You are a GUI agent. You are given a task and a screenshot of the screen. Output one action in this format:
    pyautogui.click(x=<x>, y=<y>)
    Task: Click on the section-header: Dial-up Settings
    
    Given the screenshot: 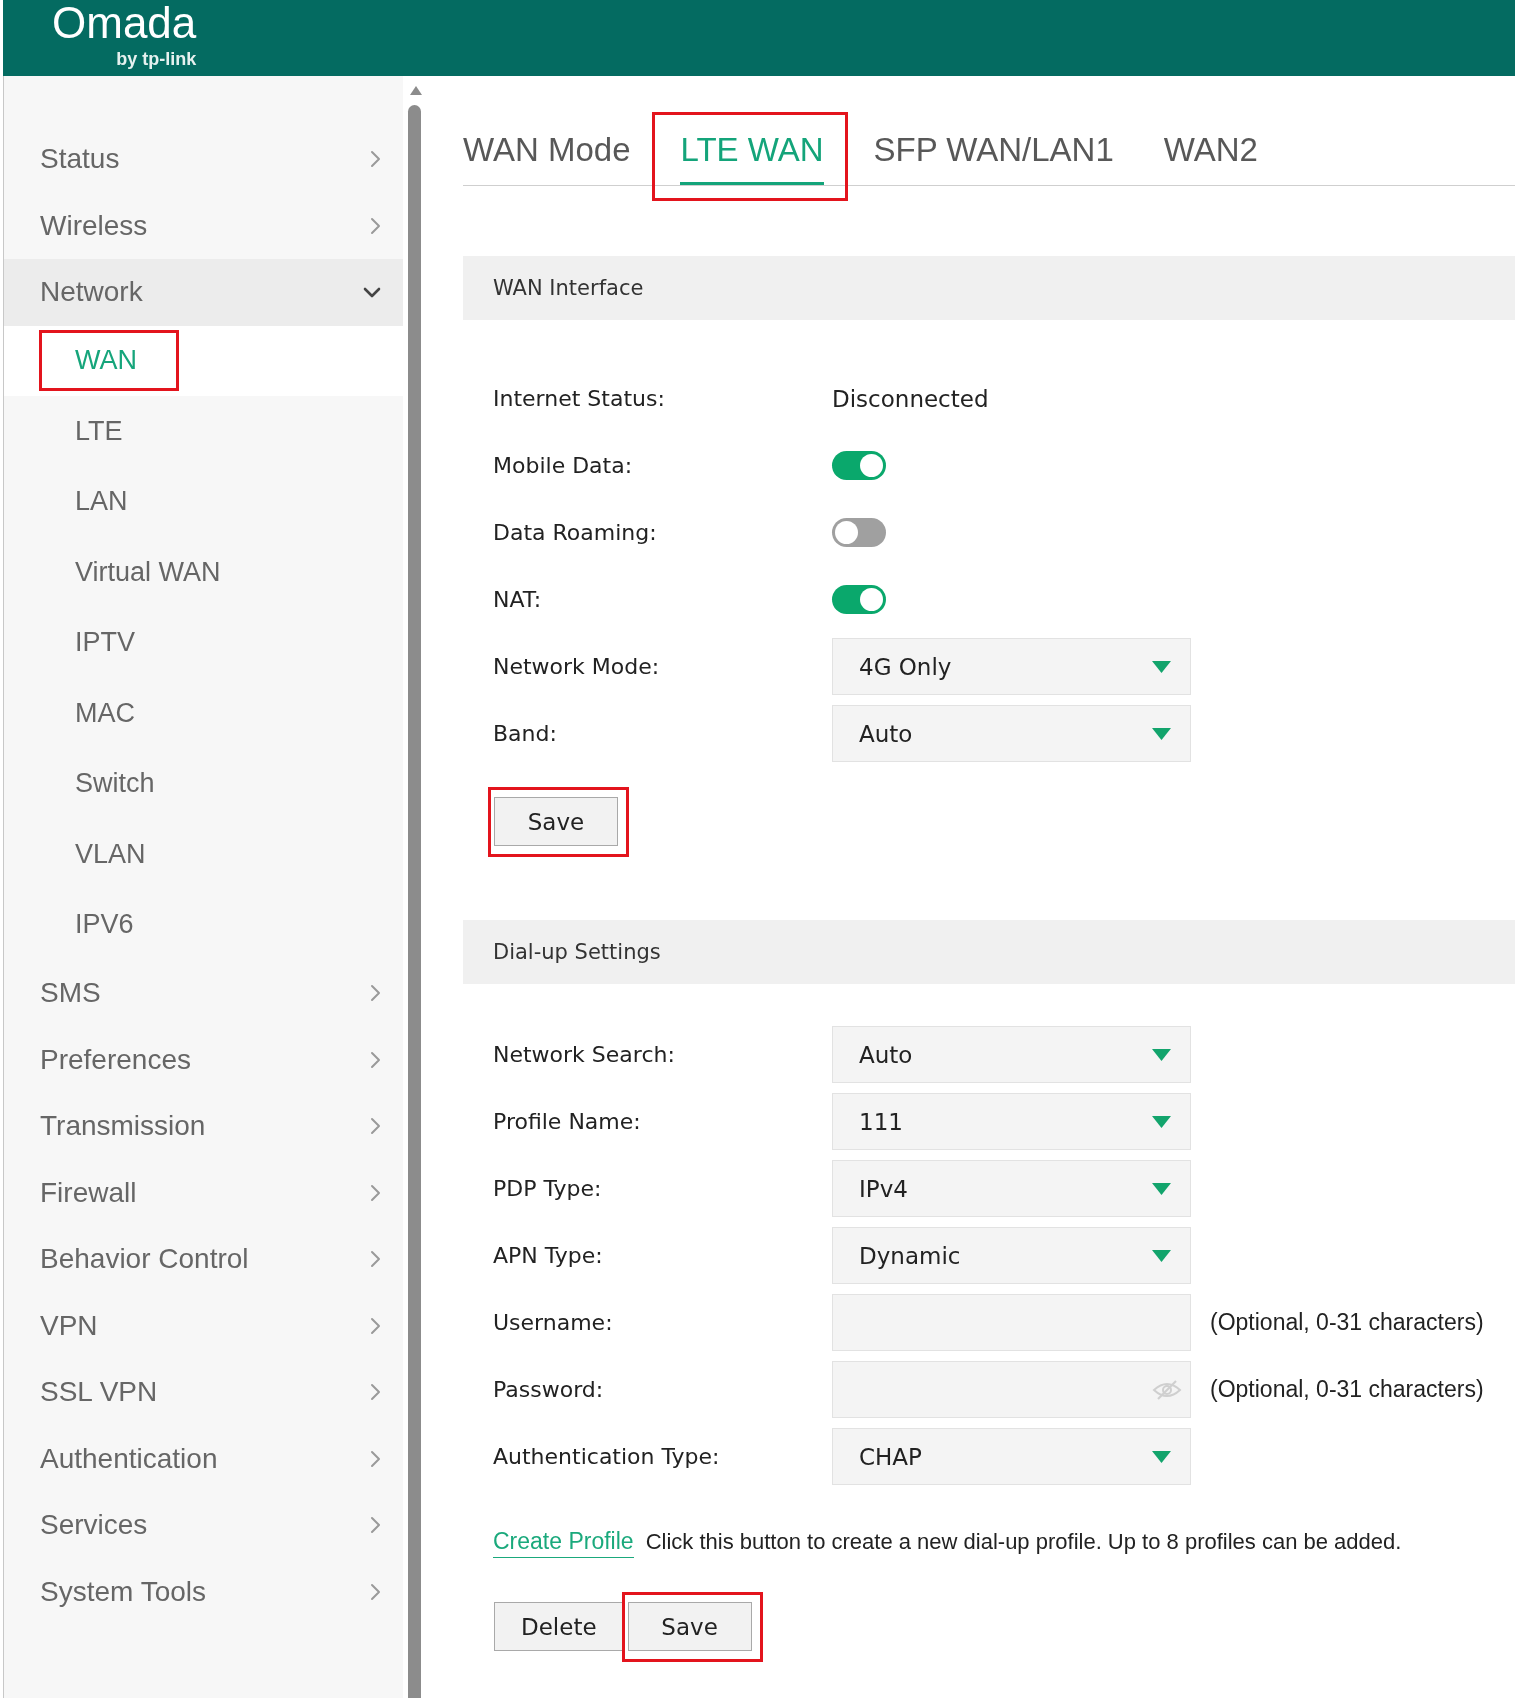 What is the action you would take?
    pyautogui.click(x=989, y=952)
    